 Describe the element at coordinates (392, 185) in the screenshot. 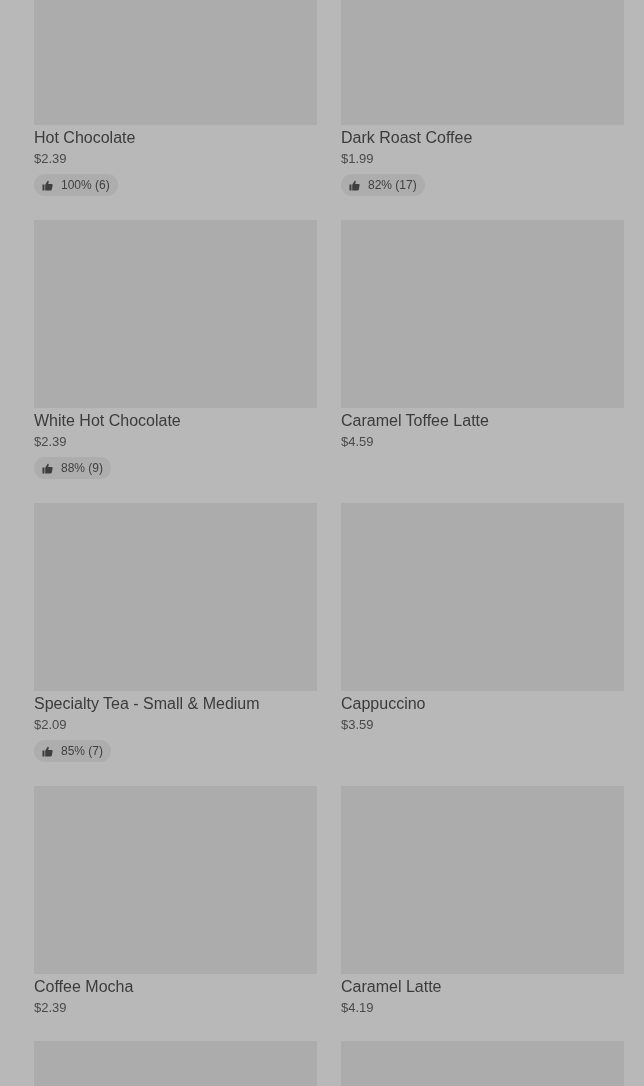

I see `rating-text: 82% (17)` at that location.